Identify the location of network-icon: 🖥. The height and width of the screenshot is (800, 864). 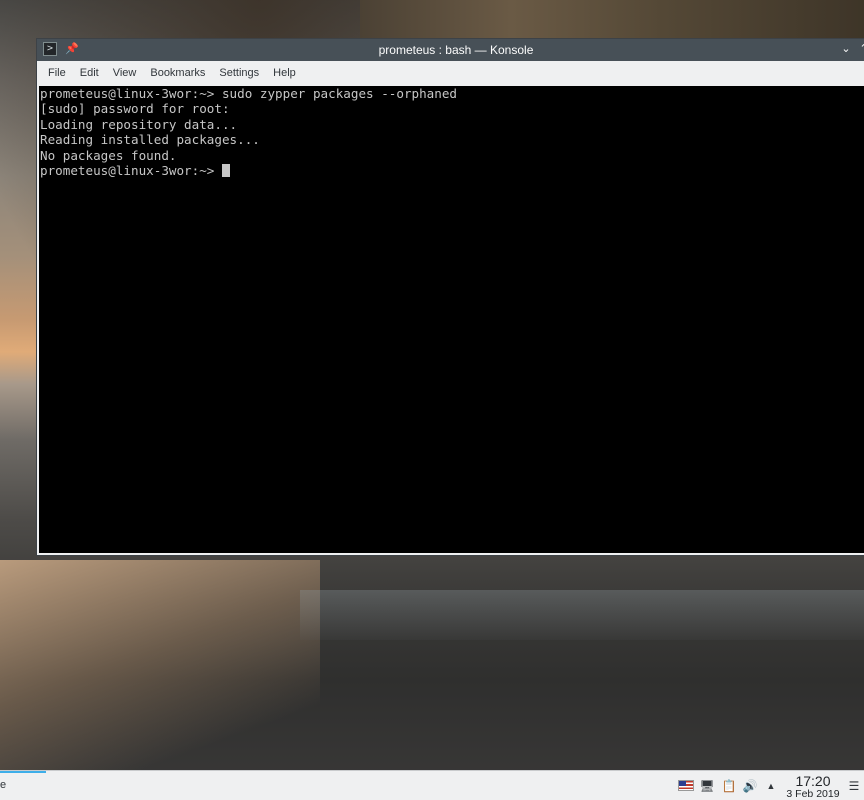
(707, 786).